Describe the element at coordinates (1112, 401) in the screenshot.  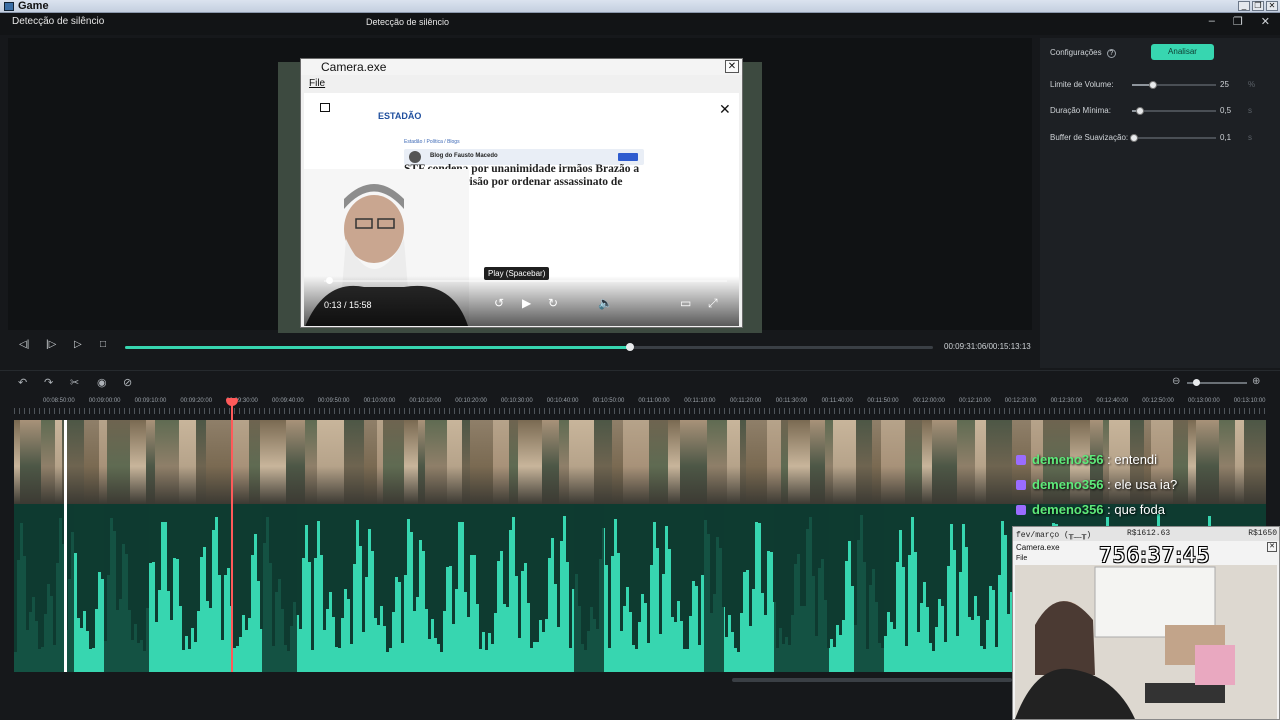
I see `ruler-label: 00:12:40:00` at that location.